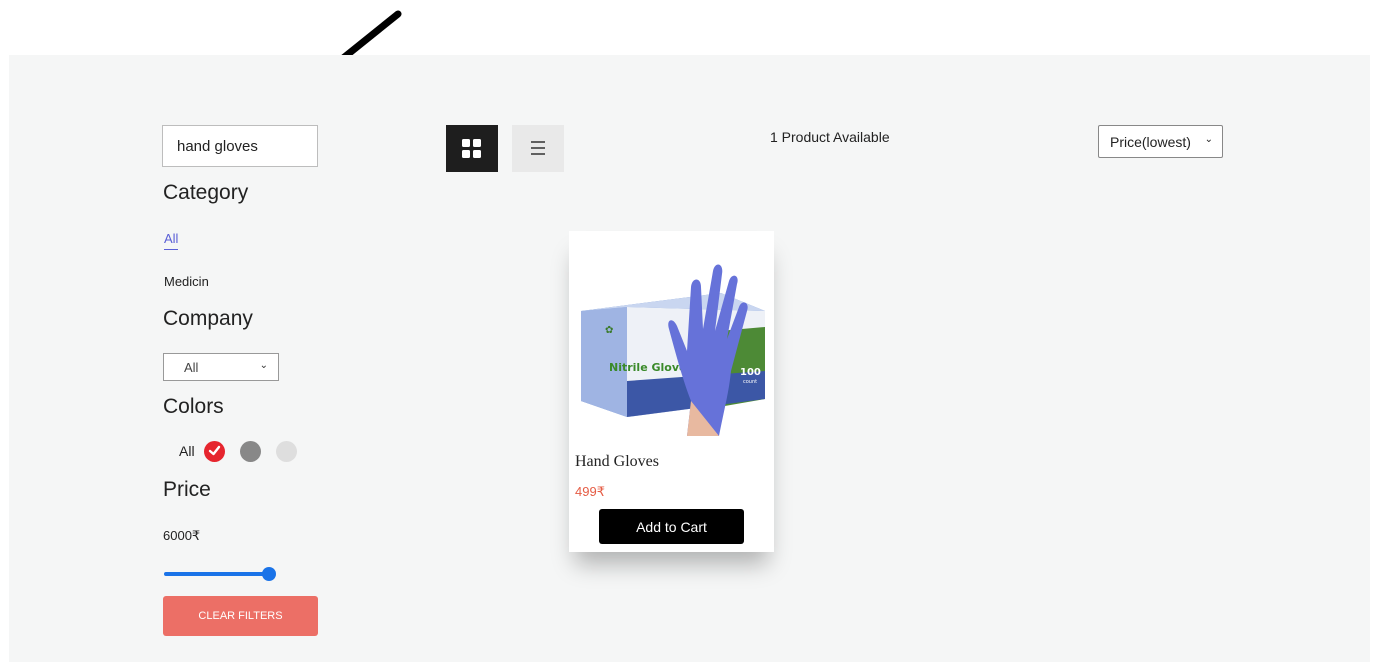  I want to click on grid-view-button, so click(472, 148).